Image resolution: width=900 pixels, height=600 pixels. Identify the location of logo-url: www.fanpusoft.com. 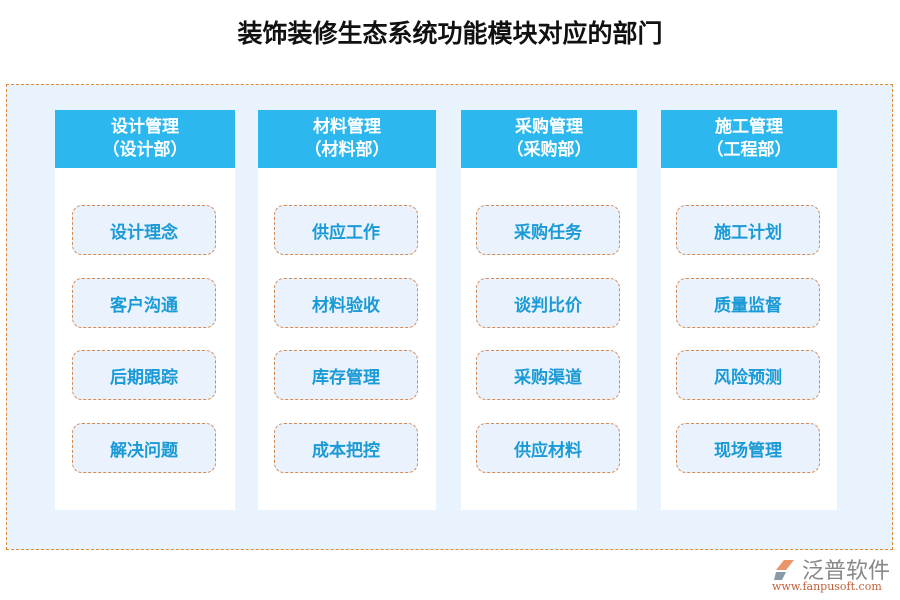
(827, 586).